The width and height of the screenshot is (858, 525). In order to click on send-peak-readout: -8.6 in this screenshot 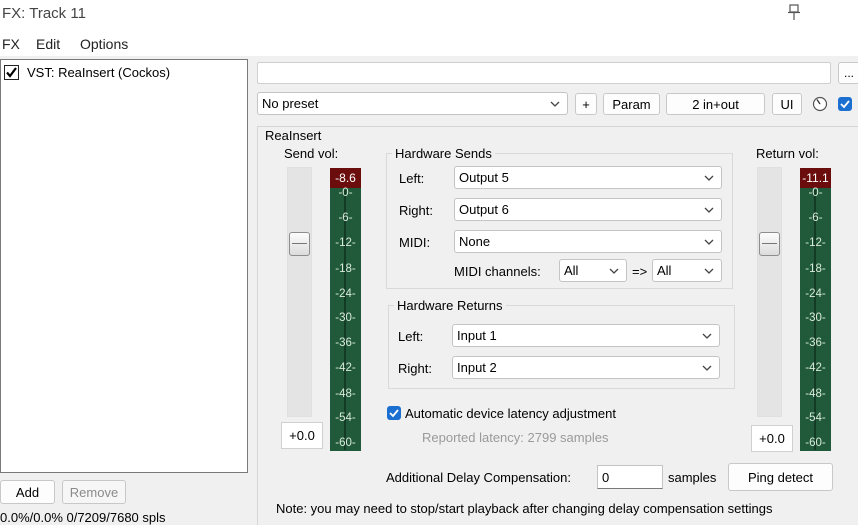, I will do `click(345, 178)`.